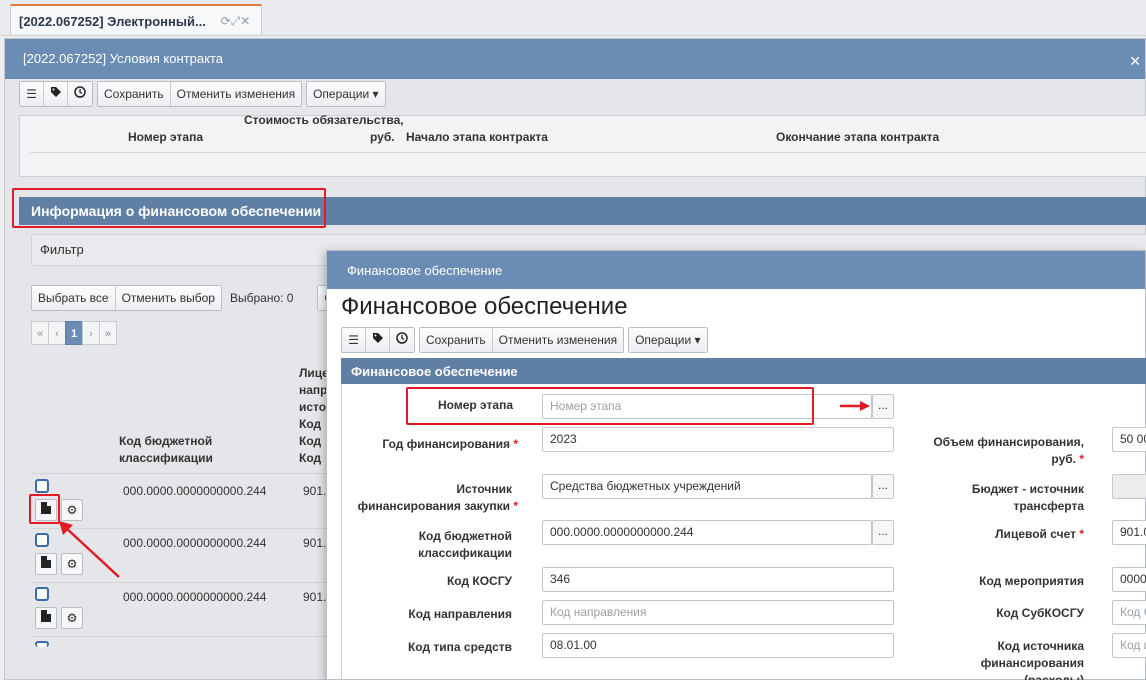 The height and width of the screenshot is (680, 1146). What do you see at coordinates (165, 137) in the screenshot?
I see `col-stage-number: Номер этапа` at bounding box center [165, 137].